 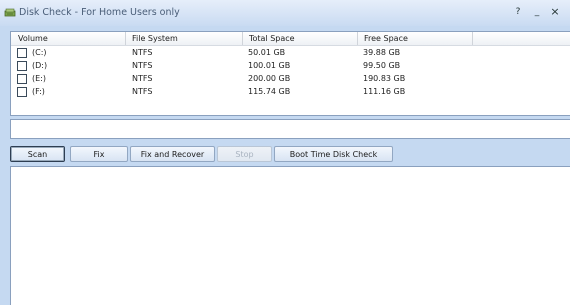 I want to click on free-space: 99.50 GB, so click(x=382, y=65).